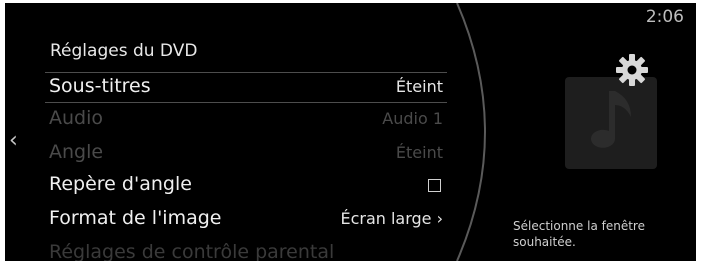  I want to click on menu-item-value: Audio 1, so click(412, 118).